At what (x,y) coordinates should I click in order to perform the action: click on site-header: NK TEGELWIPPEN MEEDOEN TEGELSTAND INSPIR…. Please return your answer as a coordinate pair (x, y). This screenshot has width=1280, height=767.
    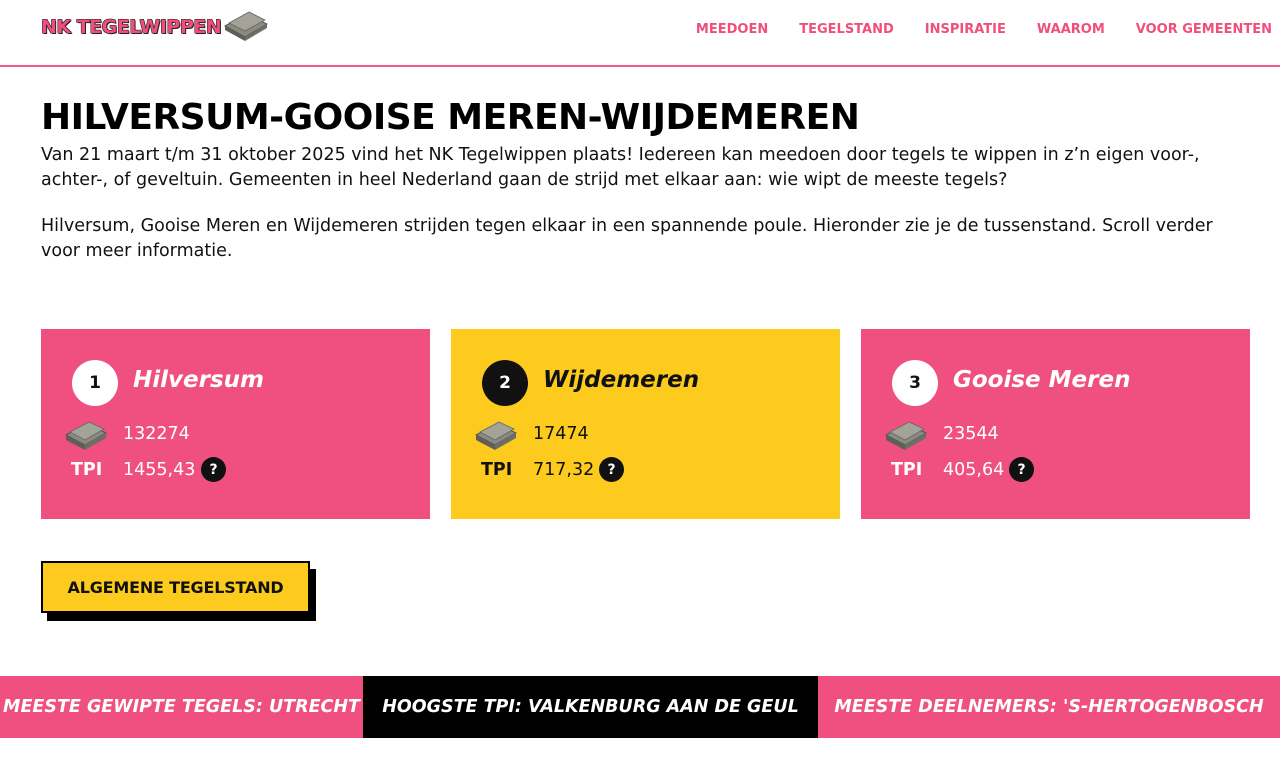
    Looking at the image, I should click on (640, 33).